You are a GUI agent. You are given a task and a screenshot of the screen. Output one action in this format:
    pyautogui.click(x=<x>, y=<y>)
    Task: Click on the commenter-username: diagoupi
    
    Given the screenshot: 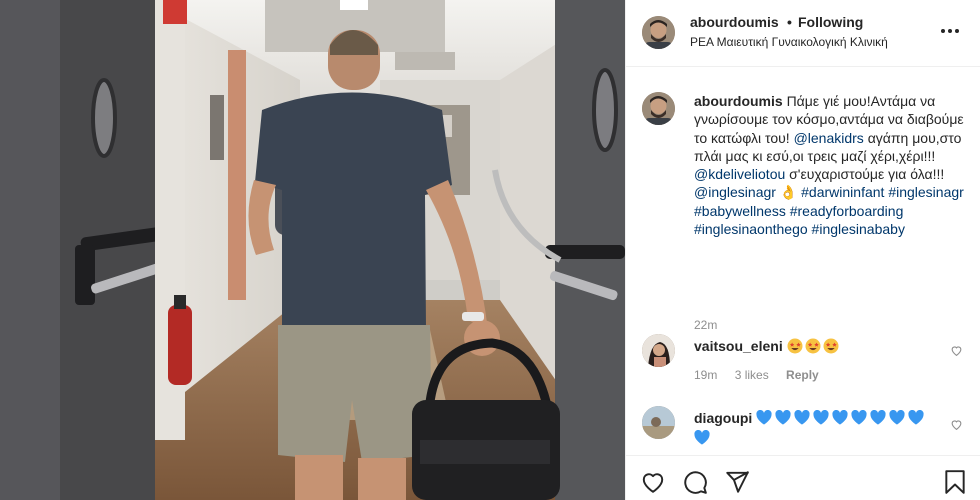 What is the action you would take?
    pyautogui.click(x=723, y=418)
    